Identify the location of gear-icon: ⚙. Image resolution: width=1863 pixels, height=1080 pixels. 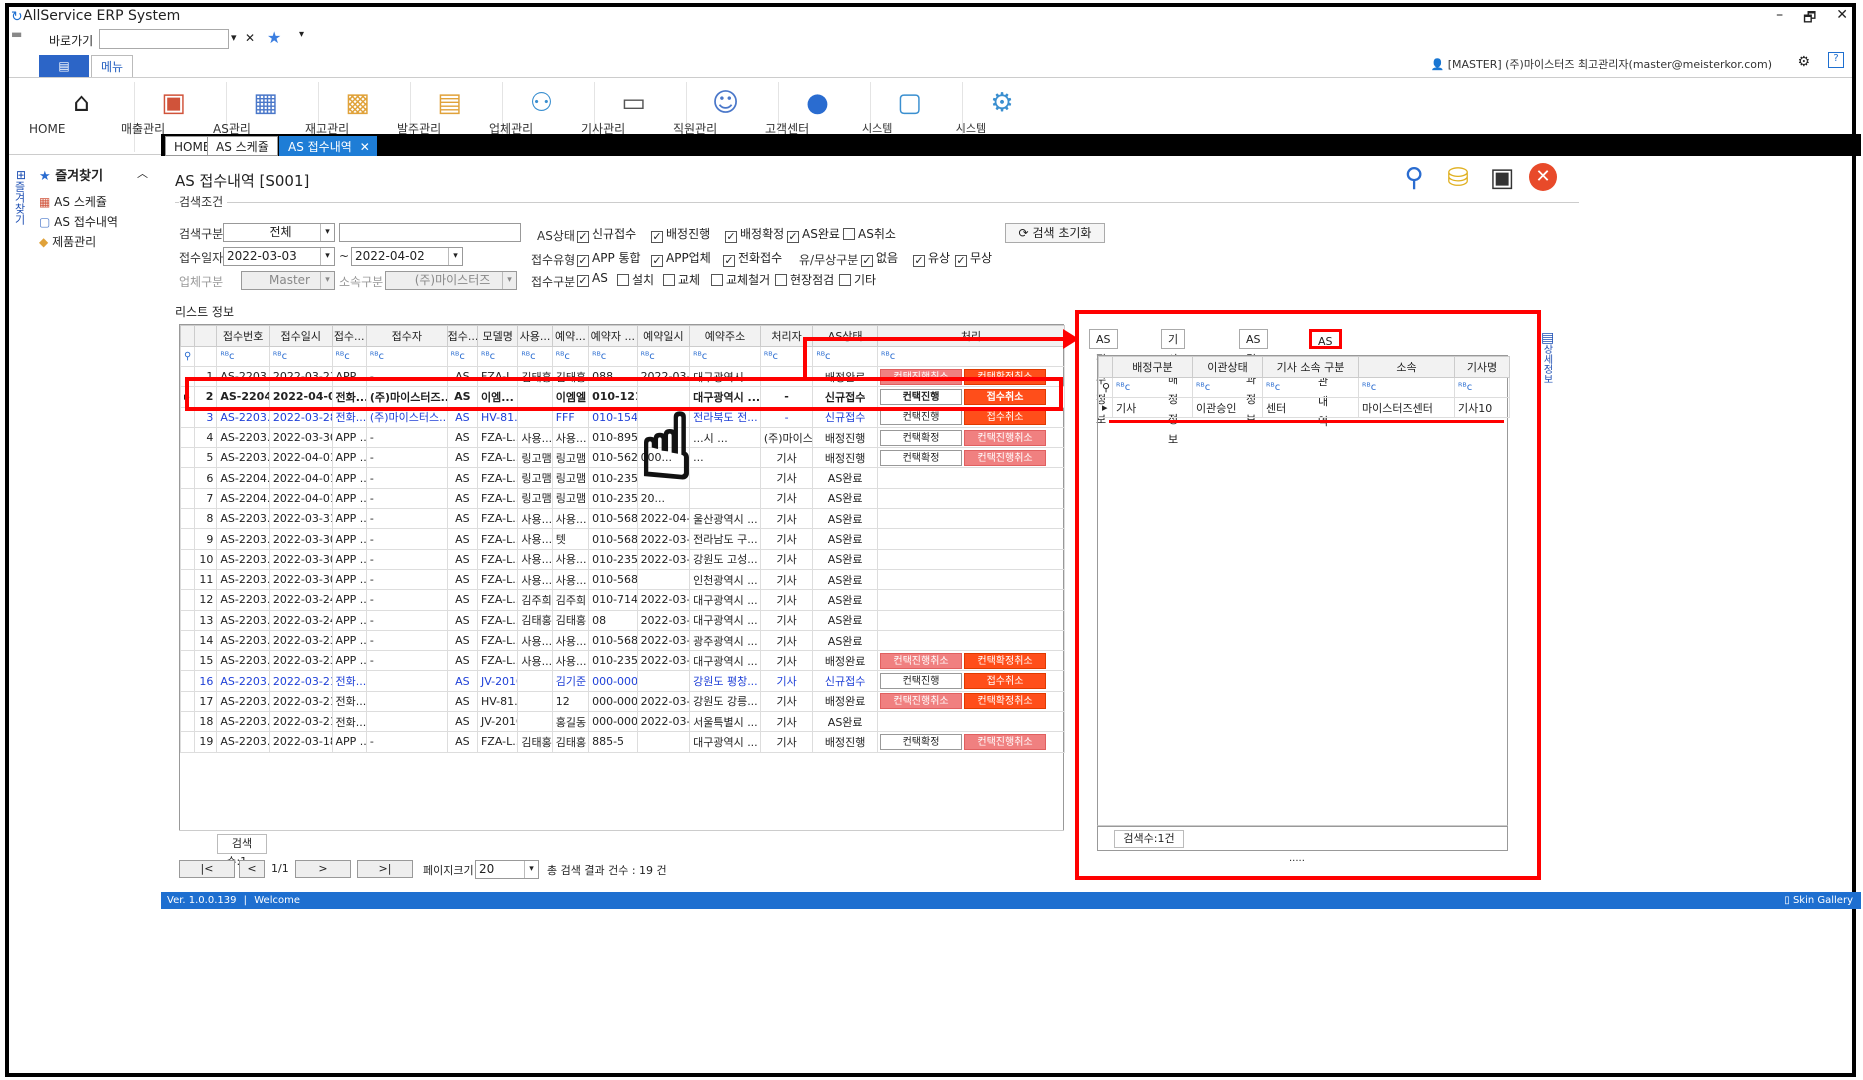
(1803, 62).